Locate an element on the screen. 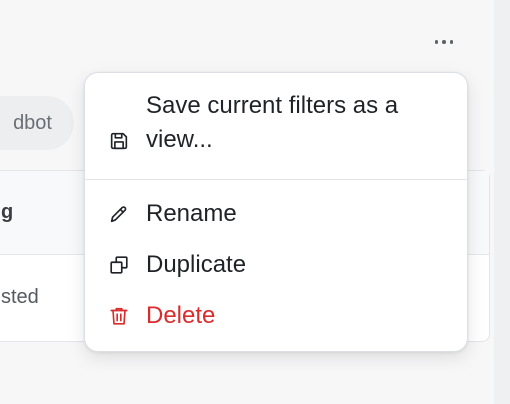 The width and height of the screenshot is (510, 404). duplicate-icon is located at coordinates (119, 265).